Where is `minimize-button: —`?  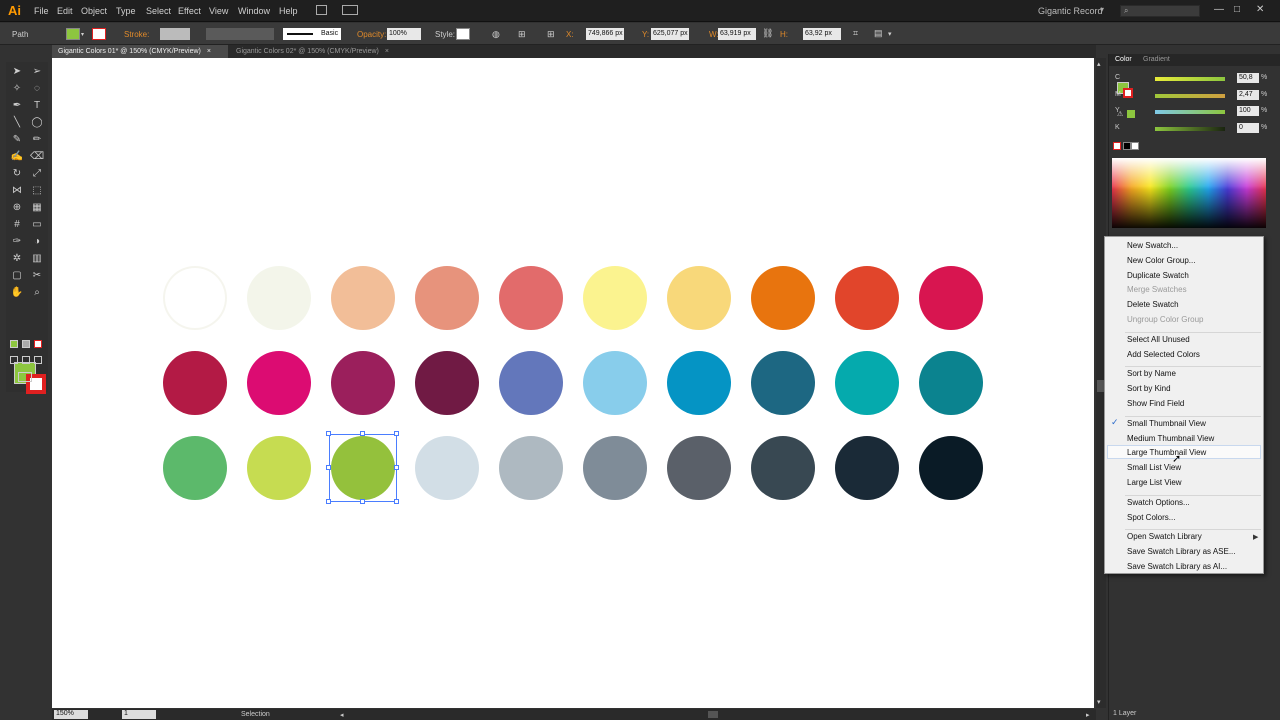
minimize-button: — is located at coordinates (1219, 9).